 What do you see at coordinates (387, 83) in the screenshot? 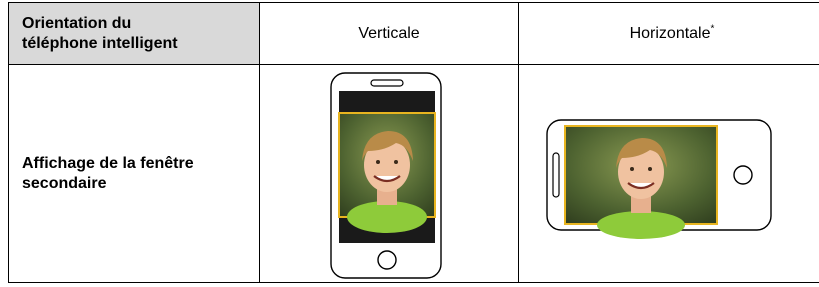
I see `speaker-slot-icon` at bounding box center [387, 83].